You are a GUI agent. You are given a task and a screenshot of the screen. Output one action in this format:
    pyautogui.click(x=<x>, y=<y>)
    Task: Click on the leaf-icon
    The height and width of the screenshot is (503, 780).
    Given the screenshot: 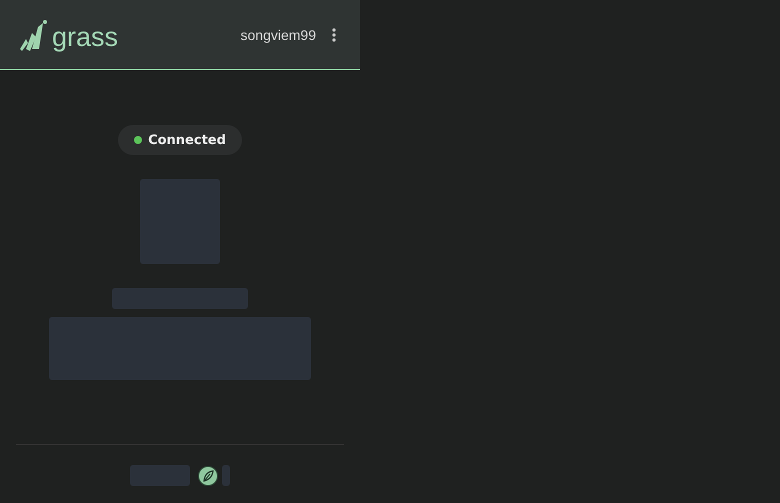 What is the action you would take?
    pyautogui.click(x=208, y=476)
    